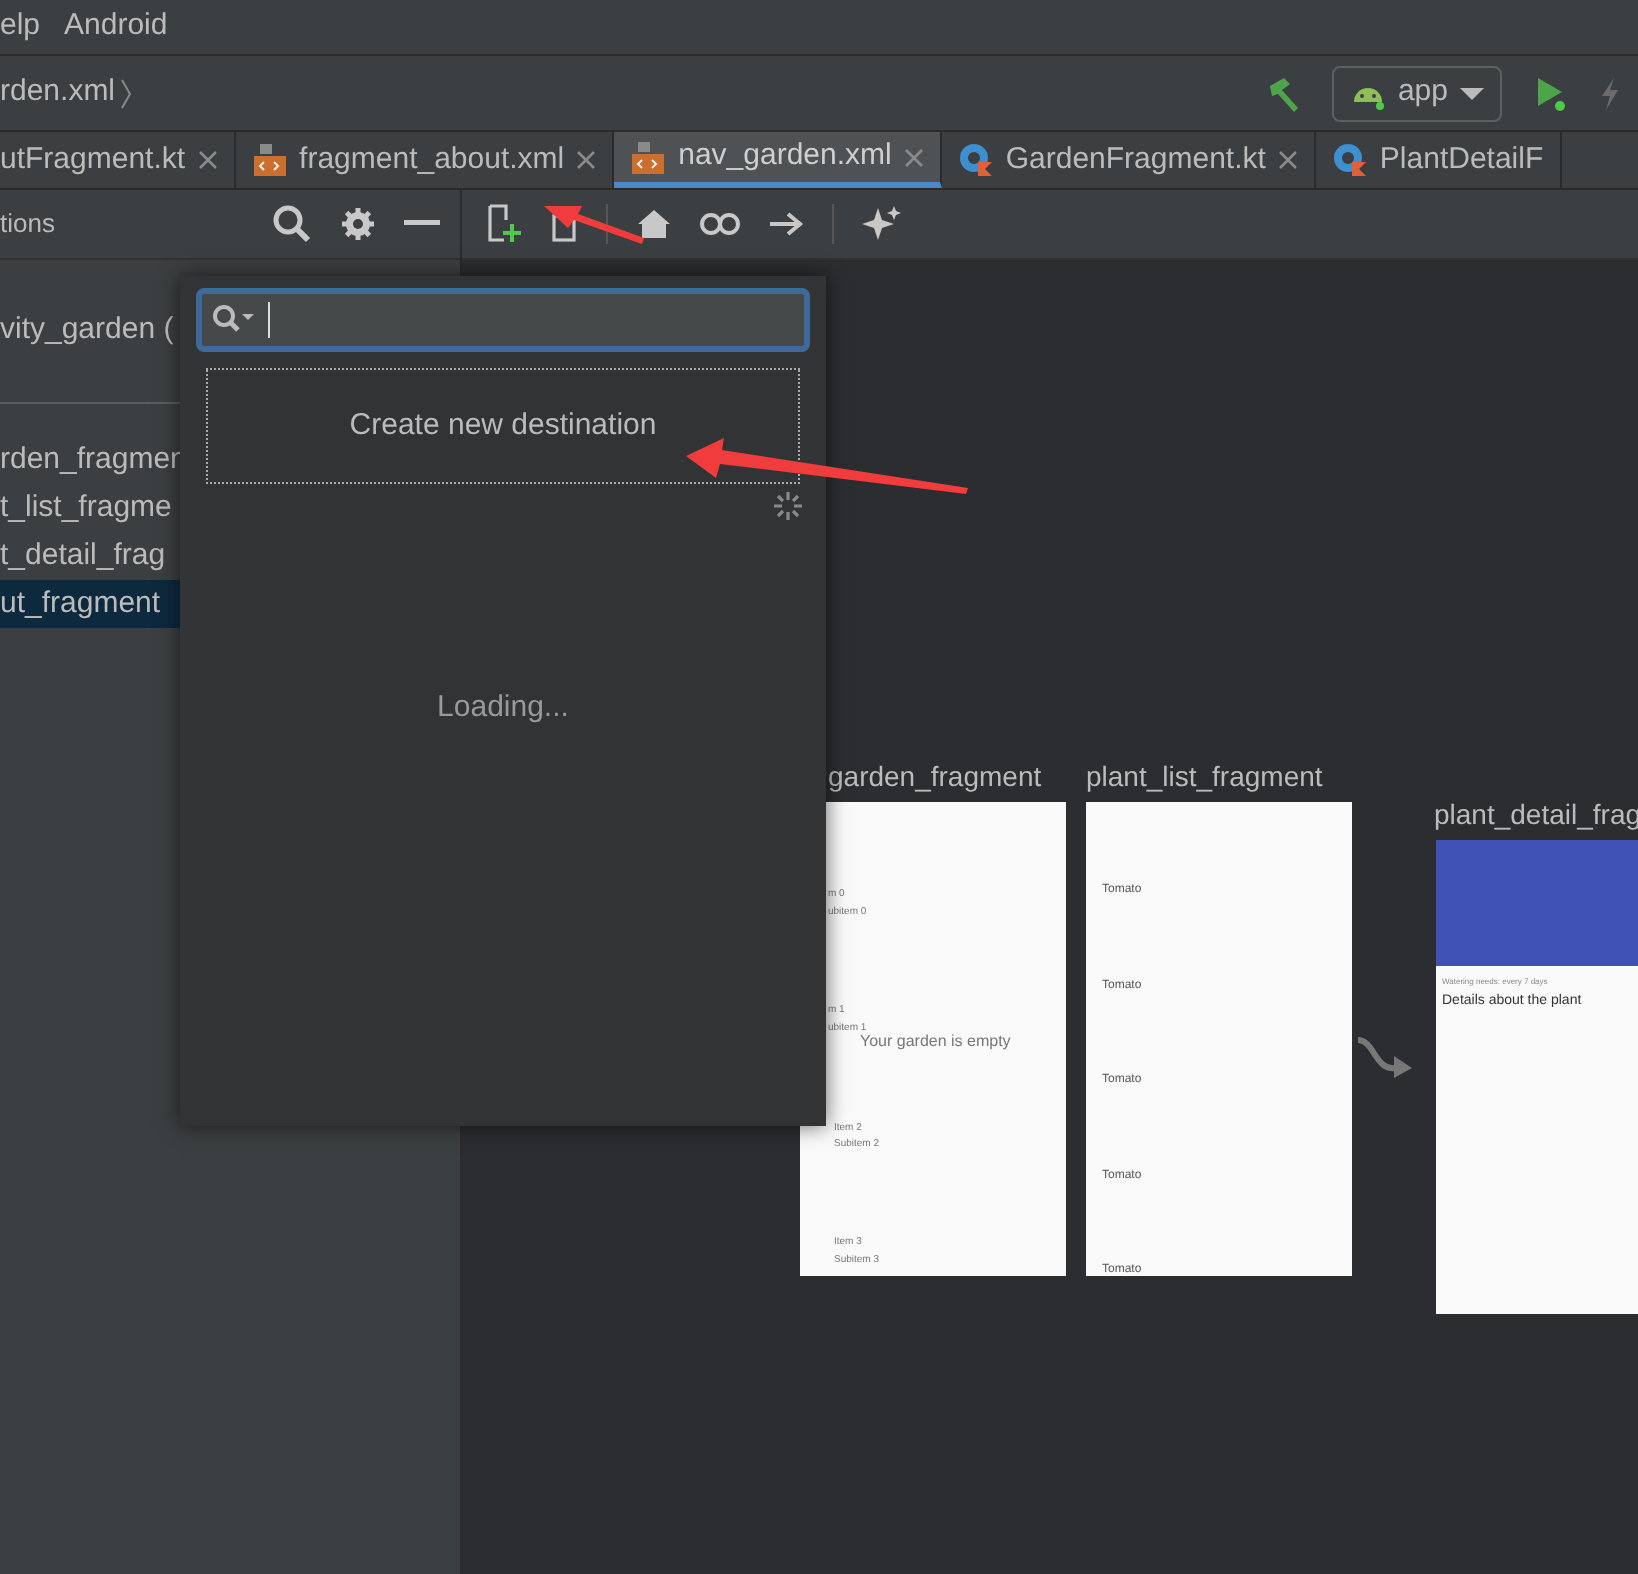 This screenshot has height=1574, width=1638. I want to click on link-icon, so click(720, 224).